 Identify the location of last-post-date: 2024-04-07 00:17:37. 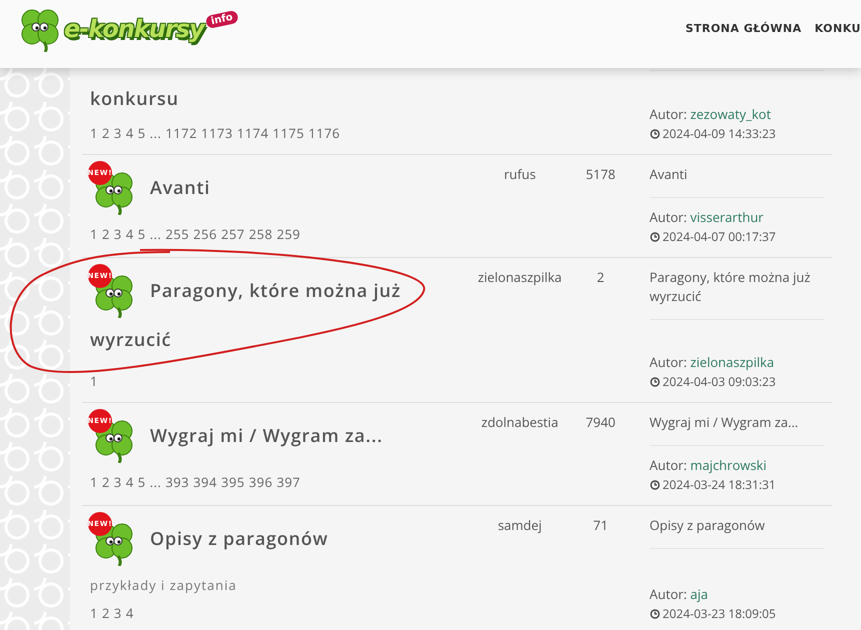
(719, 236).